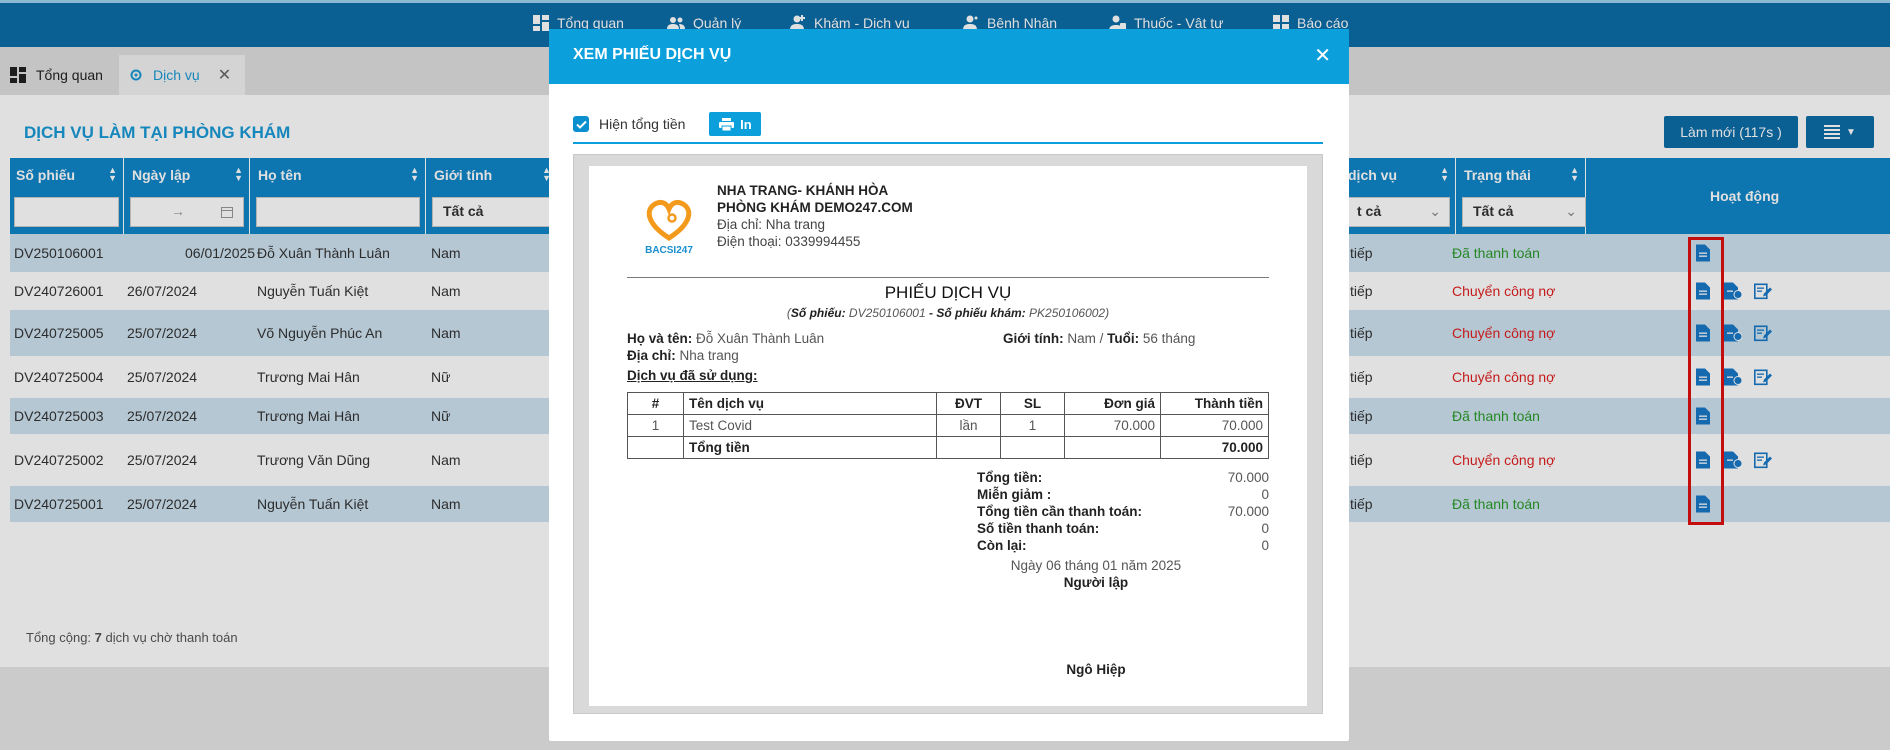 The image size is (1890, 750). I want to click on patient-address-value: Nha trang, so click(709, 355).